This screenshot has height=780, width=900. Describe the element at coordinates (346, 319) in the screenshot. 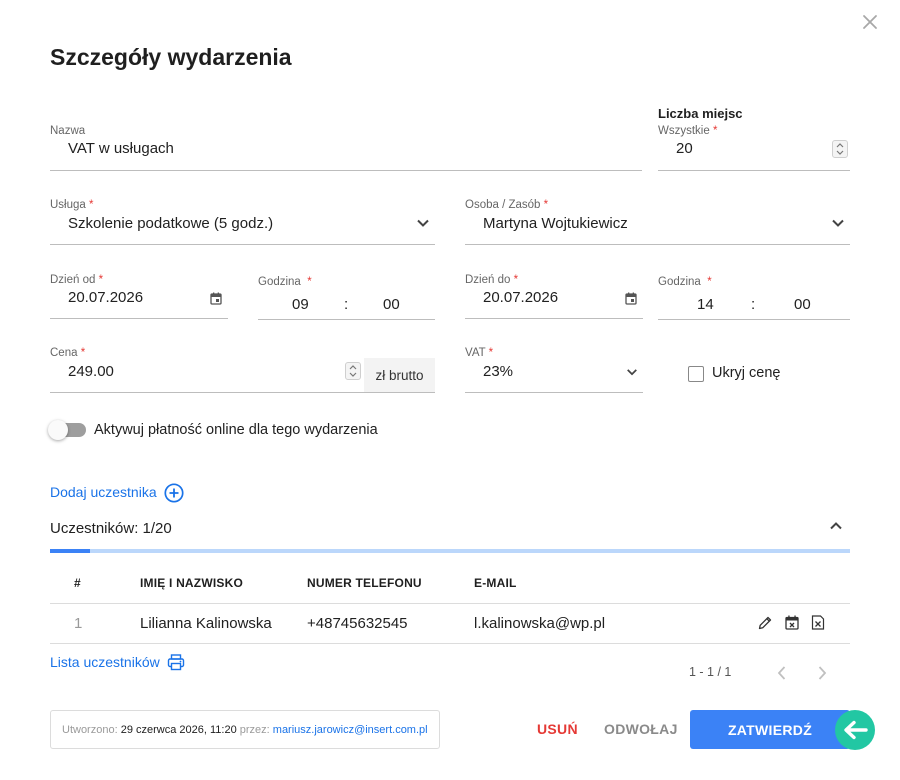

I see `time-from-underline` at that location.